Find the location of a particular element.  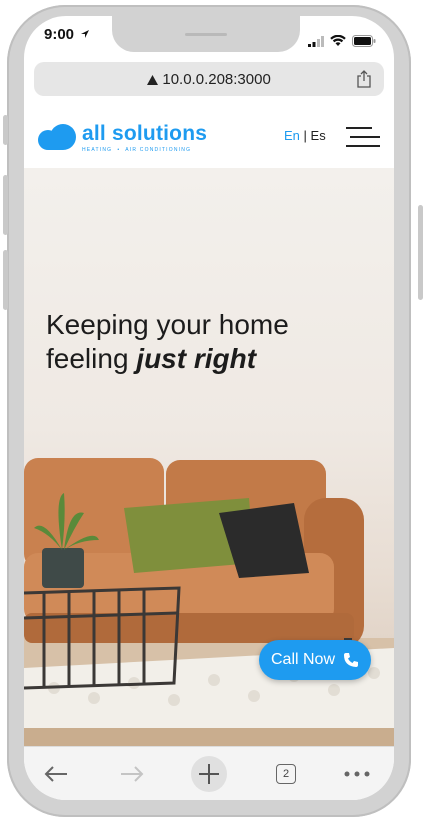

address-bar: 10.0.0.208:3000 is located at coordinates (209, 79).